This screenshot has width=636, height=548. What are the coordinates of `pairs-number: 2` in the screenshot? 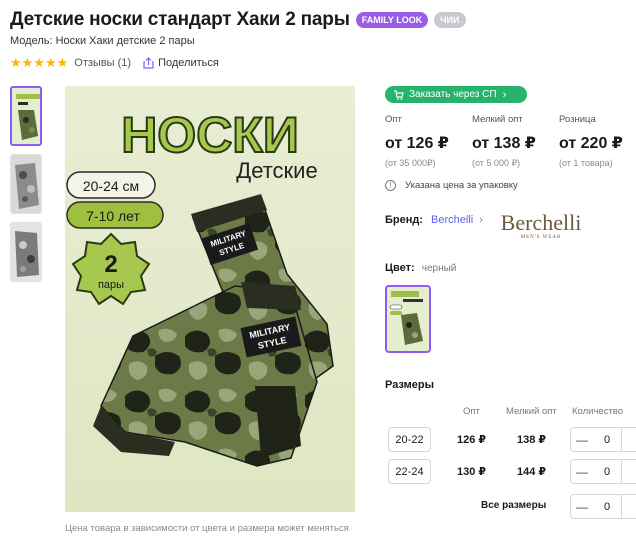 It's located at (110, 264).